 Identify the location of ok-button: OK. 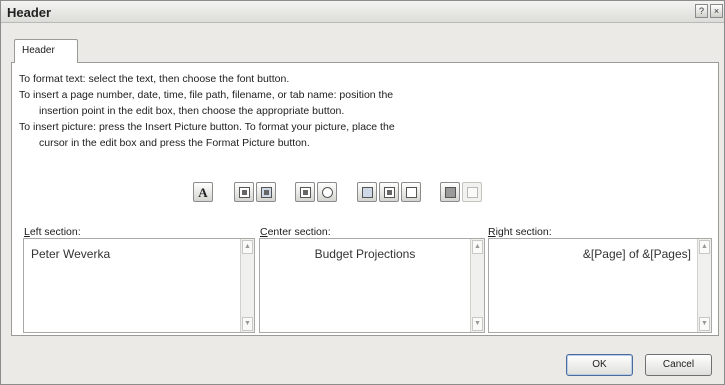
(599, 365).